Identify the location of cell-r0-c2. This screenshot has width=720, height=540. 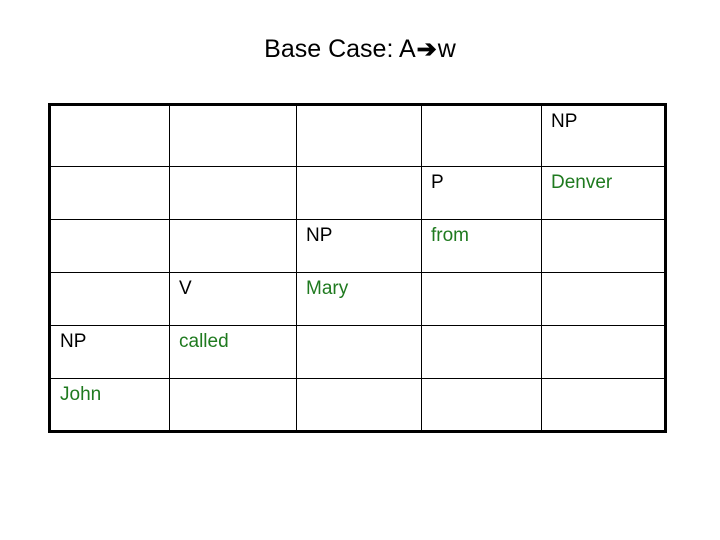
(359, 135).